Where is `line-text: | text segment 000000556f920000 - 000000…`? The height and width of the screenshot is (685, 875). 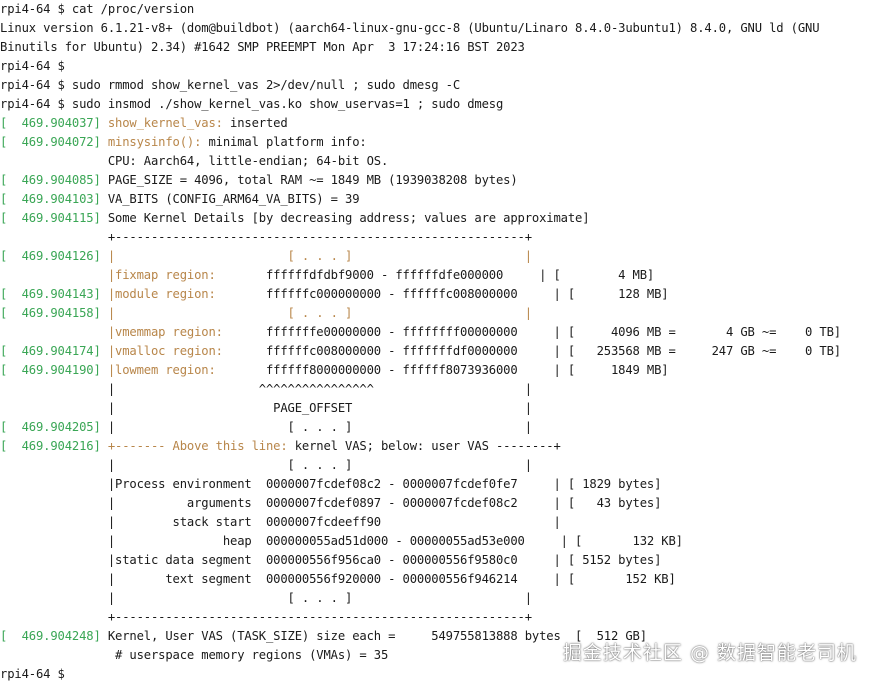
line-text: | text segment 000000556f920000 - 000000… is located at coordinates (338, 579).